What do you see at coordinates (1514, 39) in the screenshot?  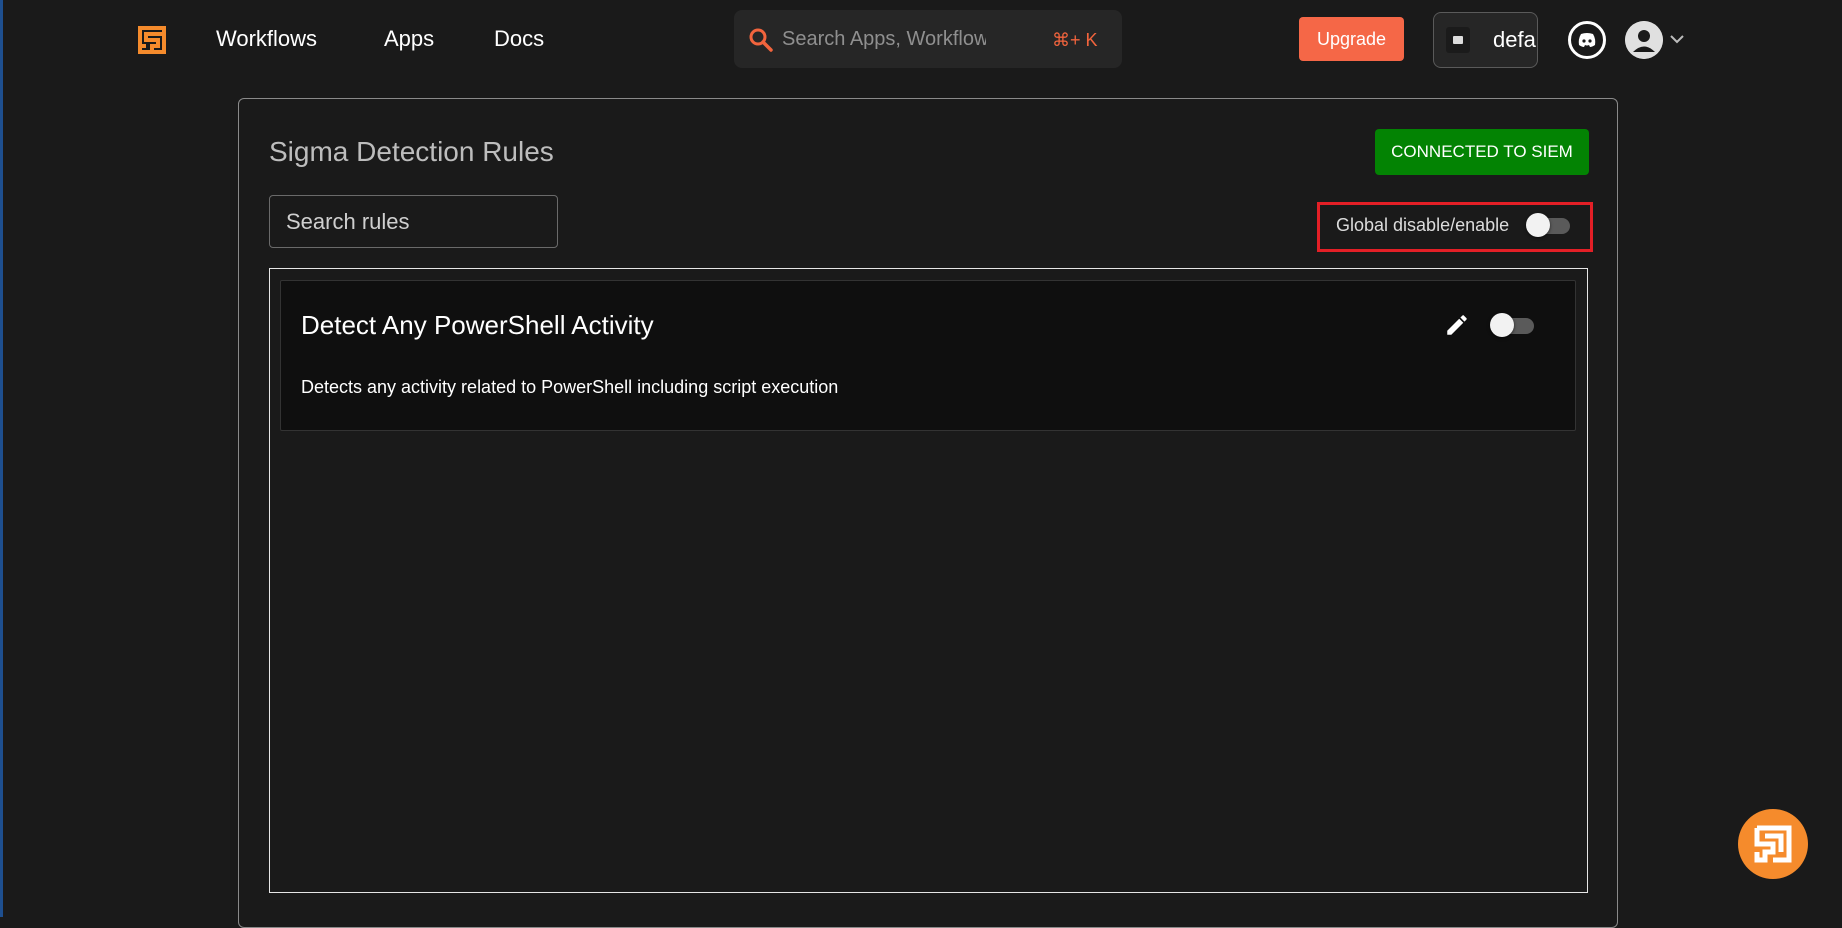 I see `org-name: defa` at bounding box center [1514, 39].